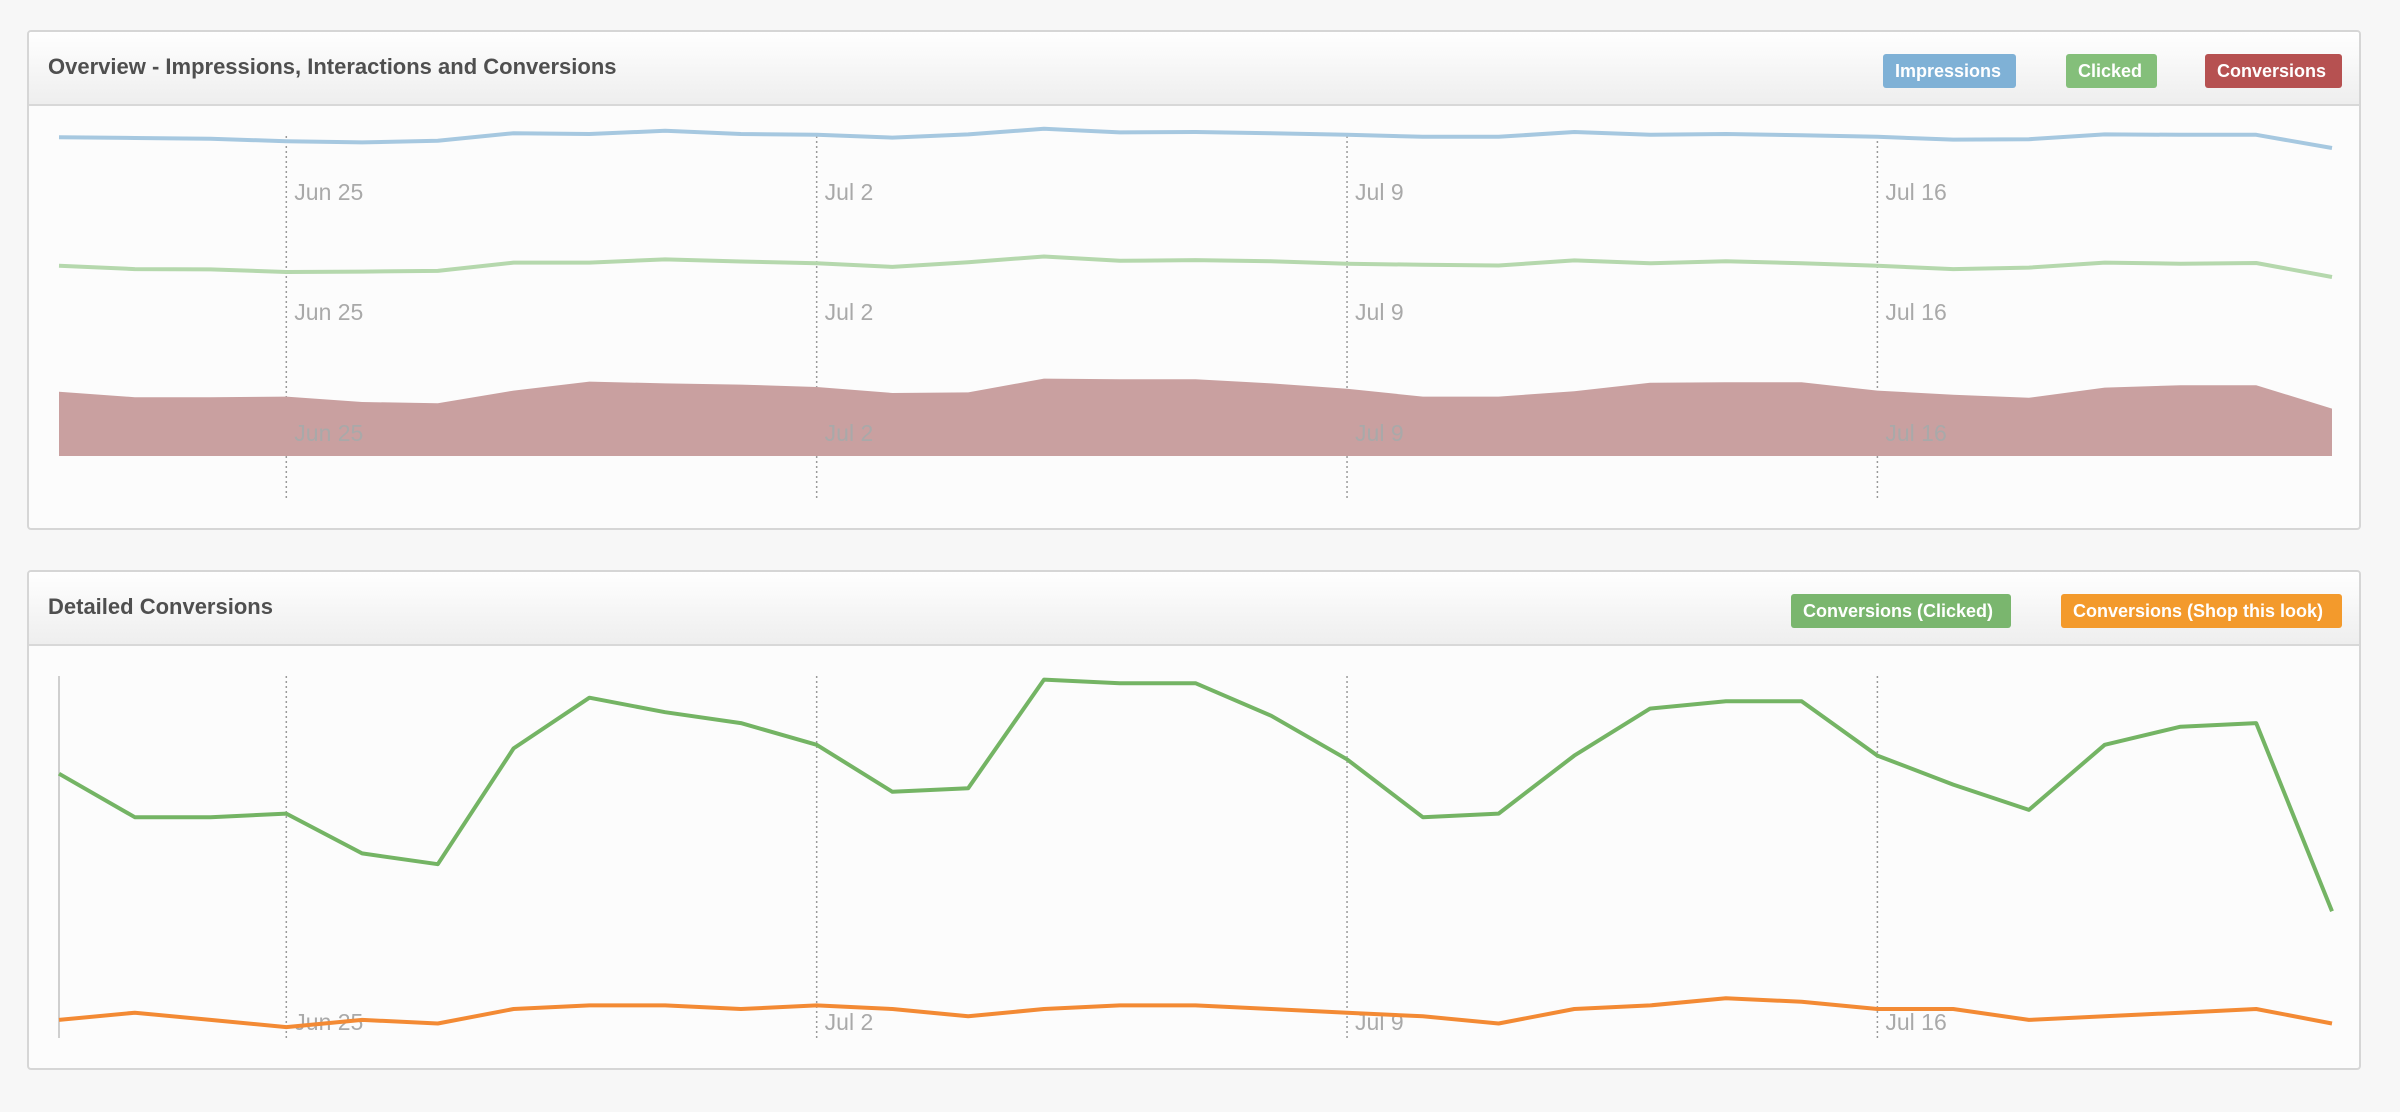  I want to click on detailed-panel-title: Detailed Conversions, so click(160, 606).